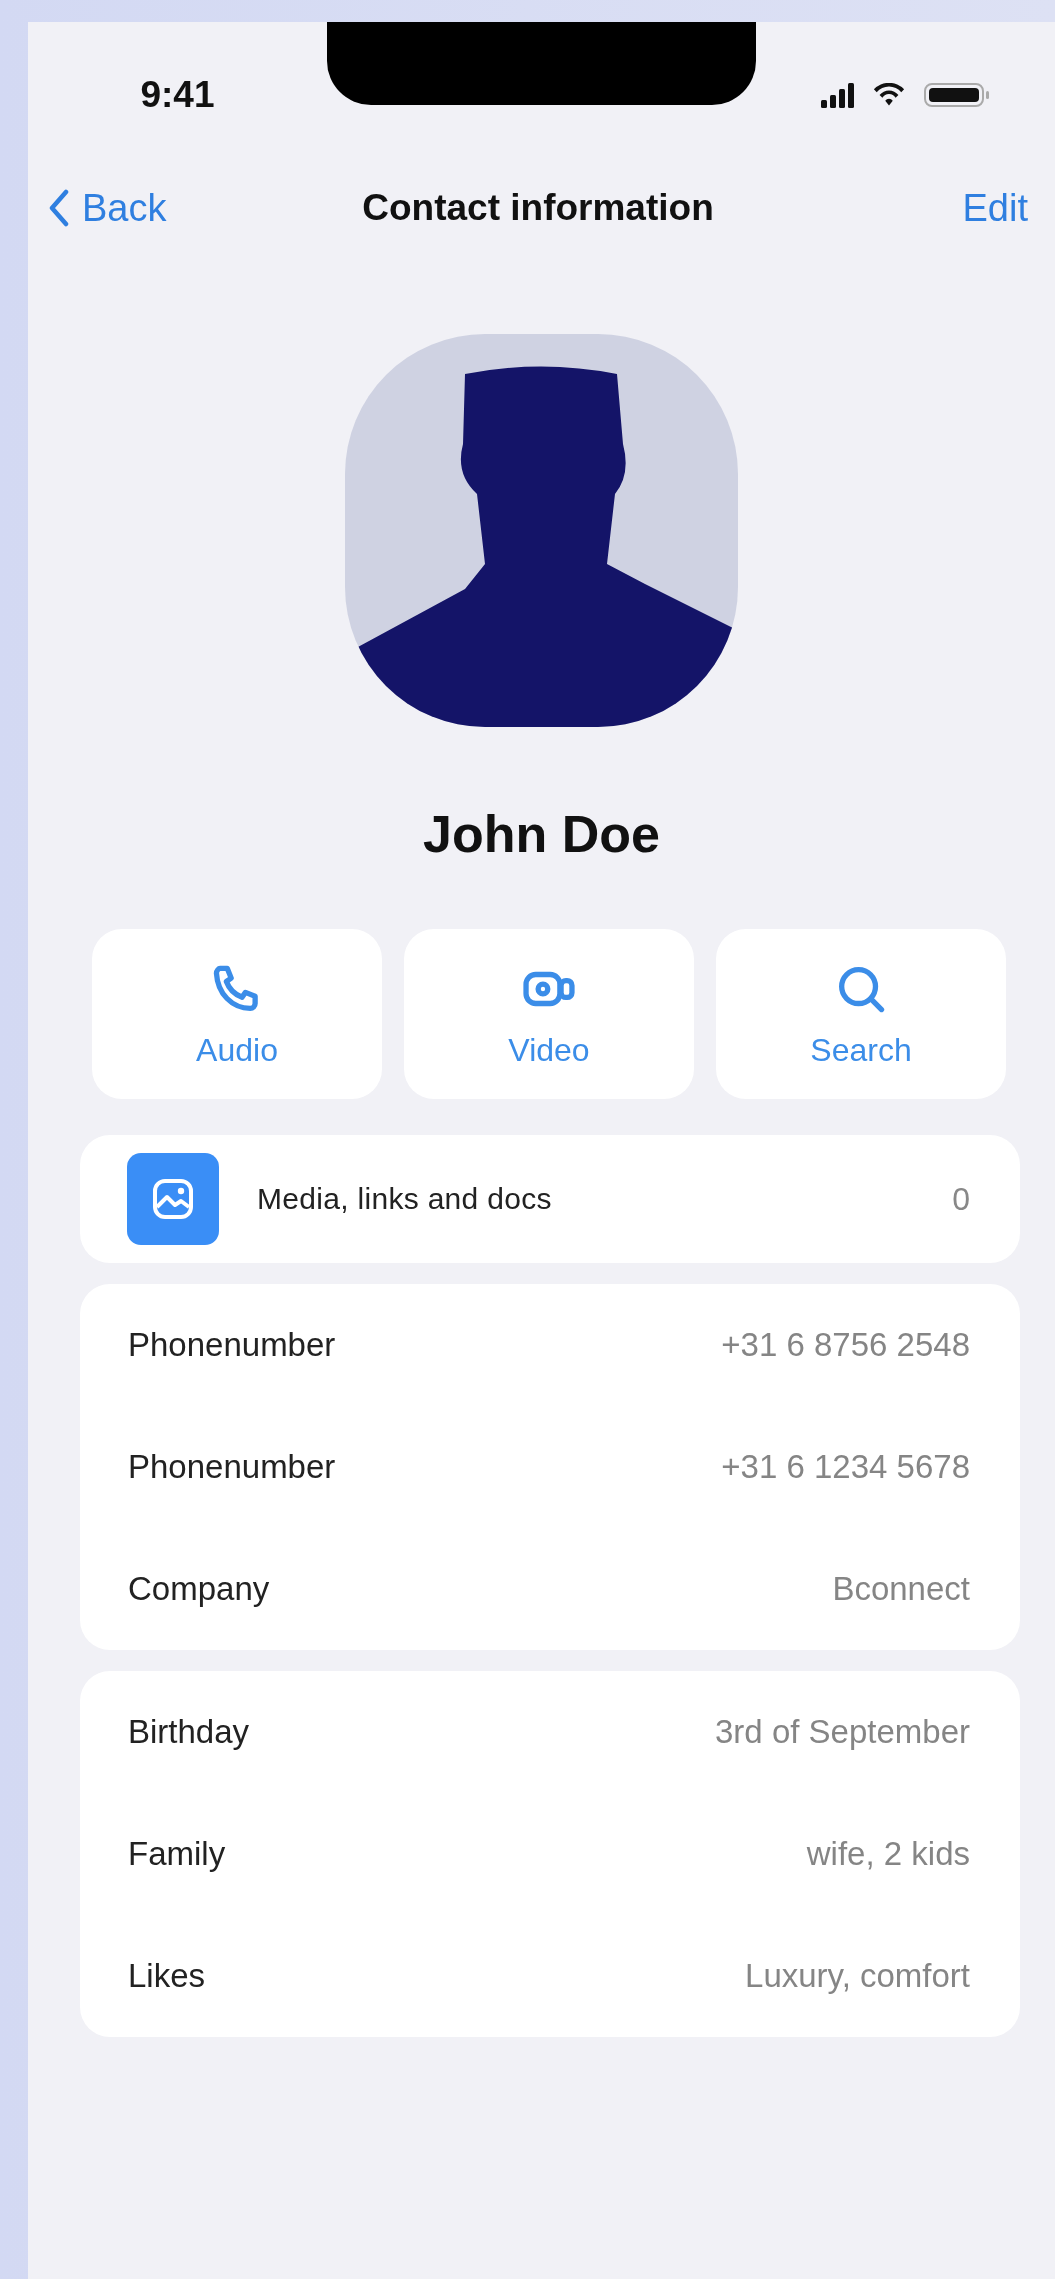 This screenshot has height=2279, width=1055. Describe the element at coordinates (59, 208) in the screenshot. I see `chevron-left-icon` at that location.